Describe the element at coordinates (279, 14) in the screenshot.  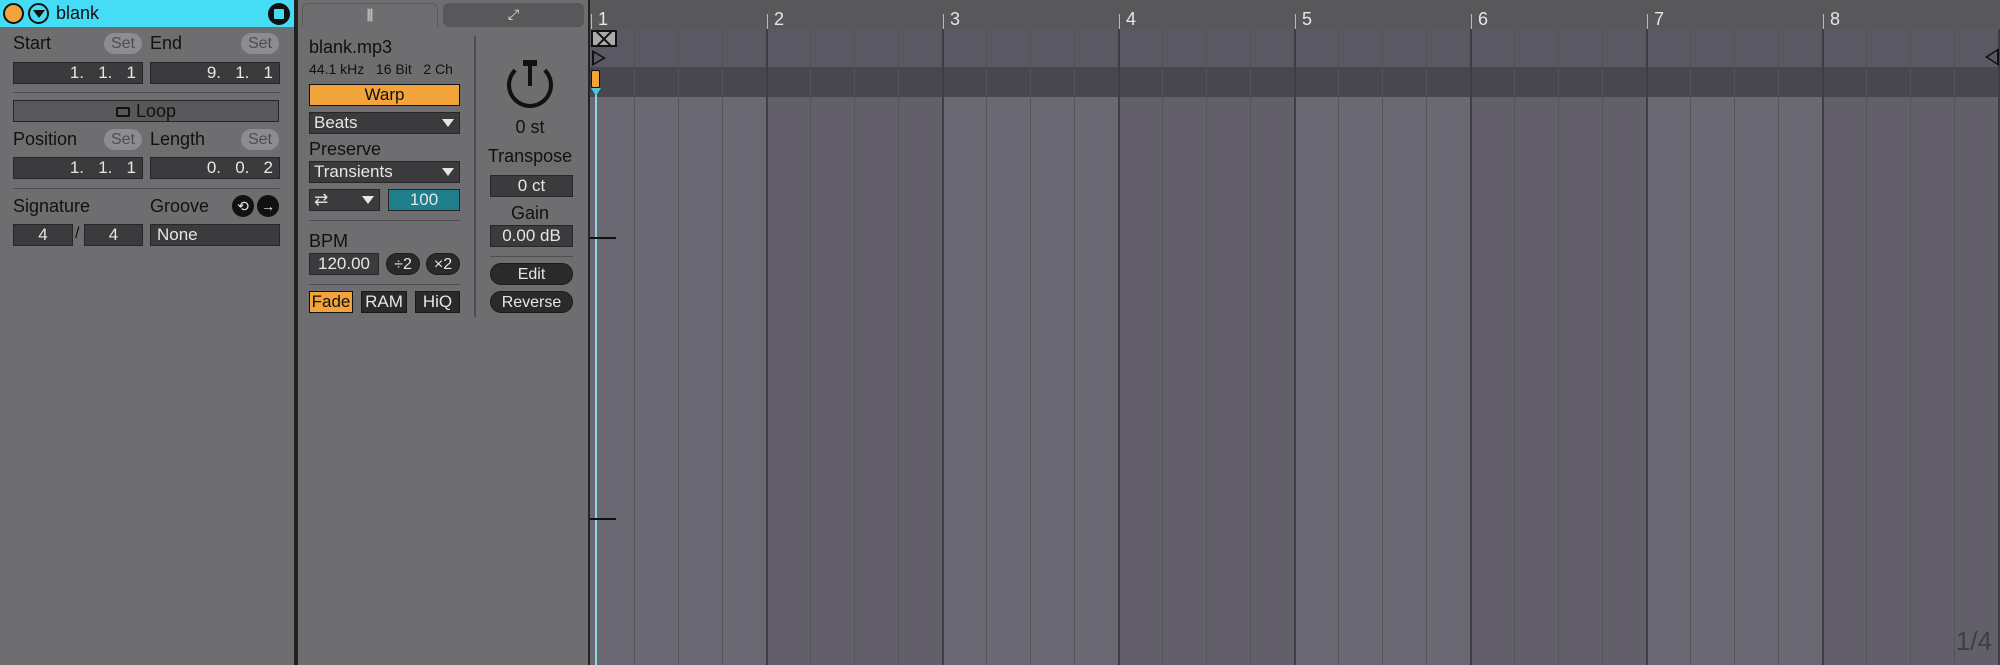
I see `save-icon` at that location.